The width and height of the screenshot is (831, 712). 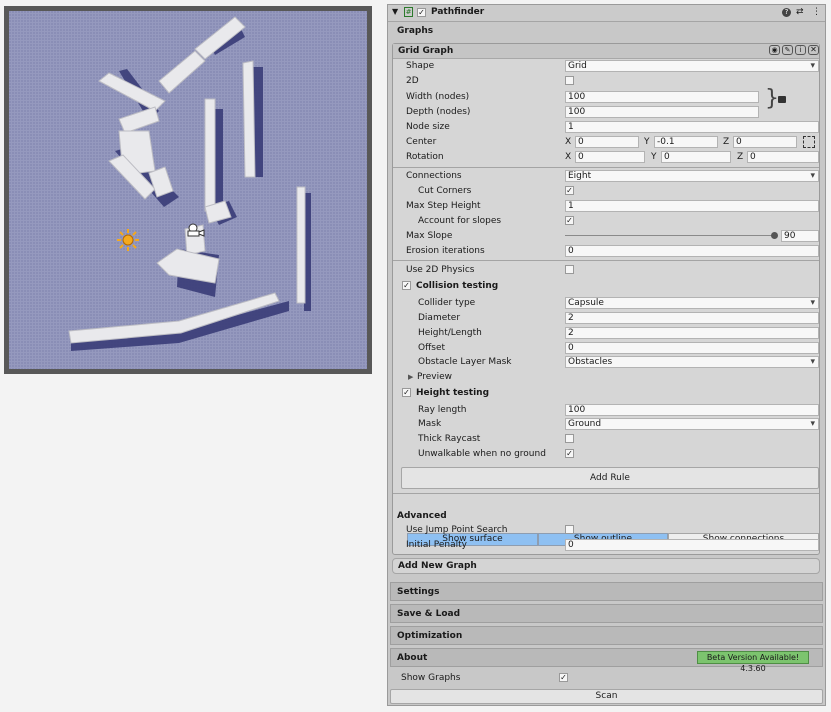 I want to click on initial-penalty-field: 0, so click(x=692, y=545).